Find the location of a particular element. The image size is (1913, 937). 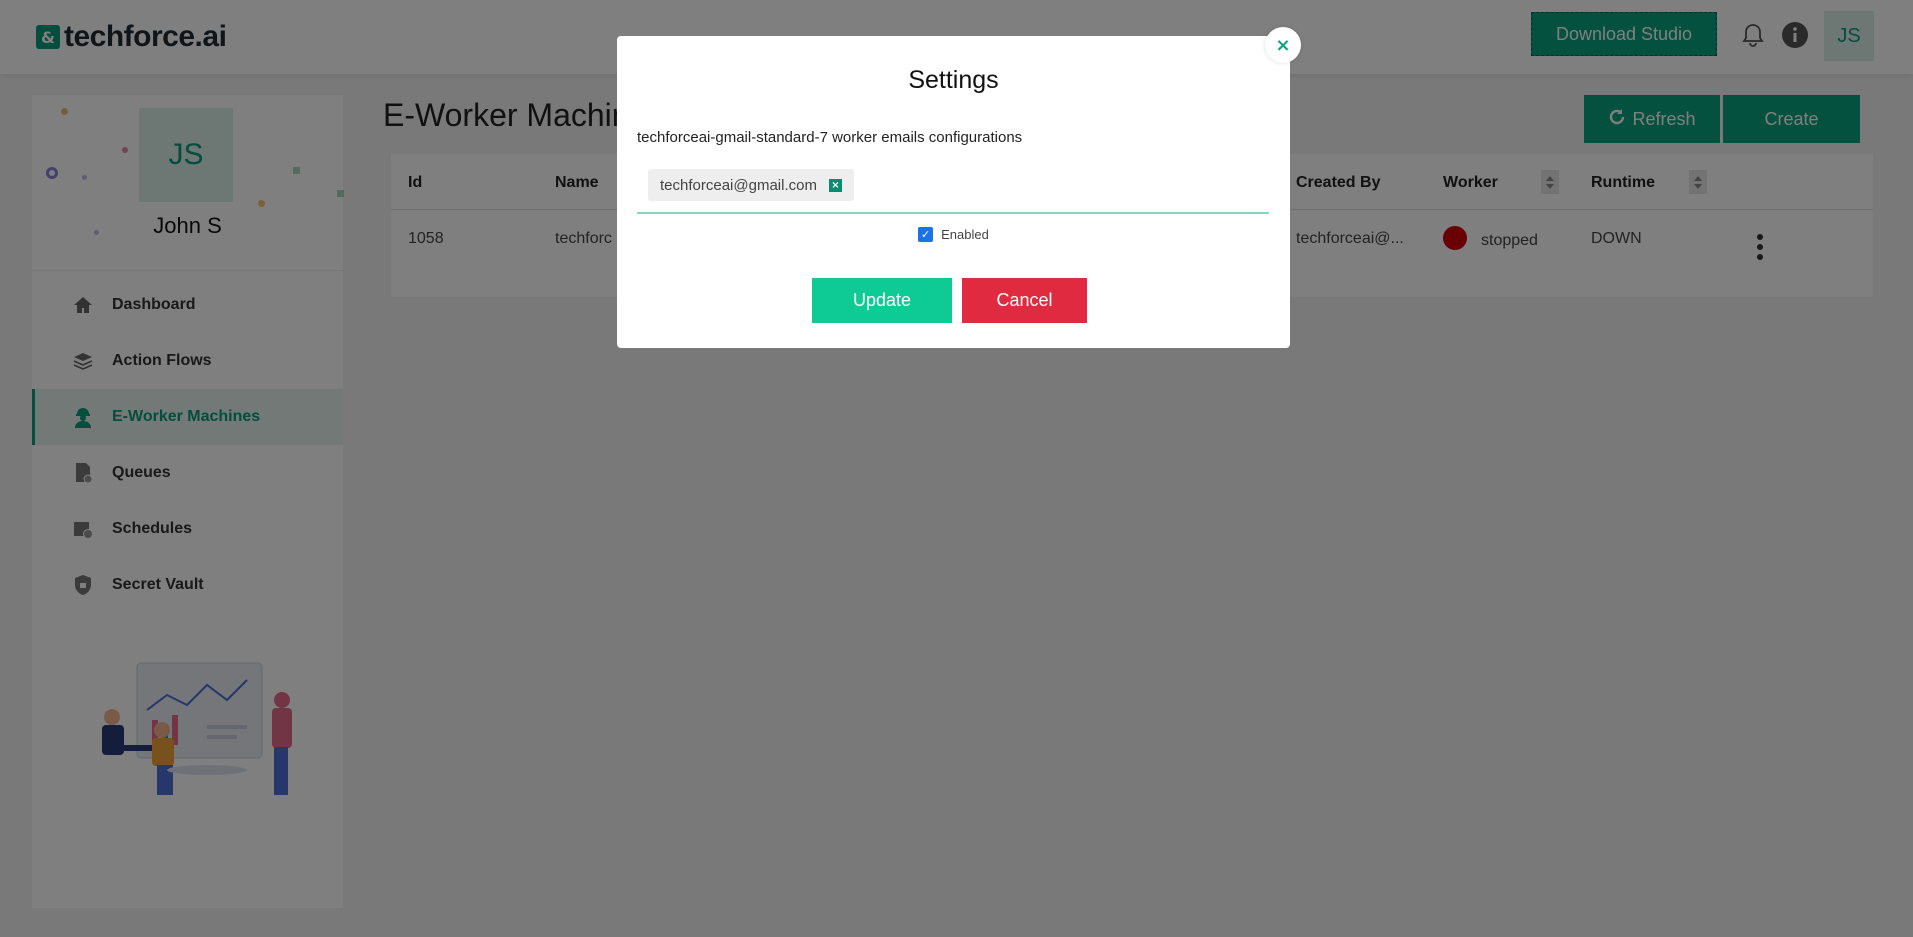

enabled-checkbox: ✓ is located at coordinates (926, 234).